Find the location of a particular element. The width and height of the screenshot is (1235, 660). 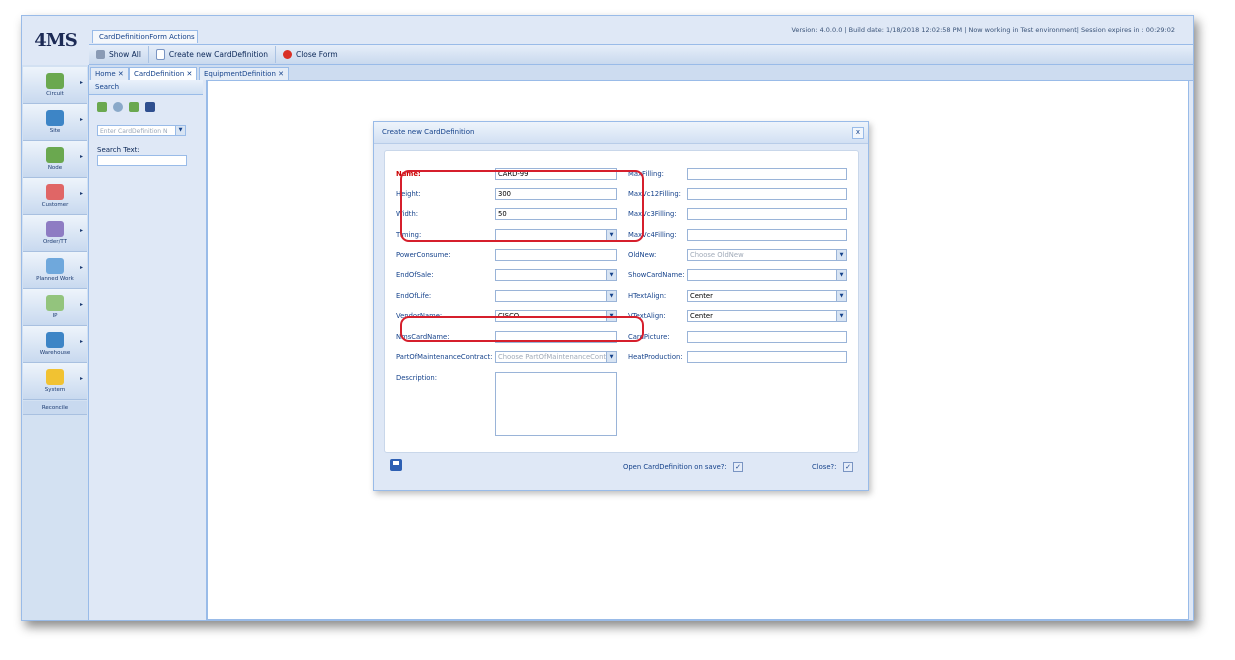

nav-label: Customer is located at coordinates (55, 205).